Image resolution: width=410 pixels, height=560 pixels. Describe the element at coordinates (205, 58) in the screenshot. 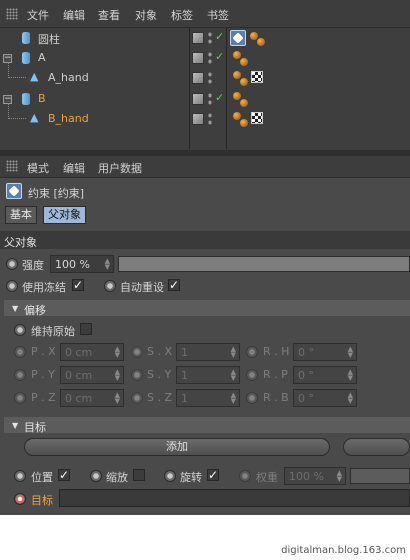

I see `object-row-a: − A ✓` at that location.